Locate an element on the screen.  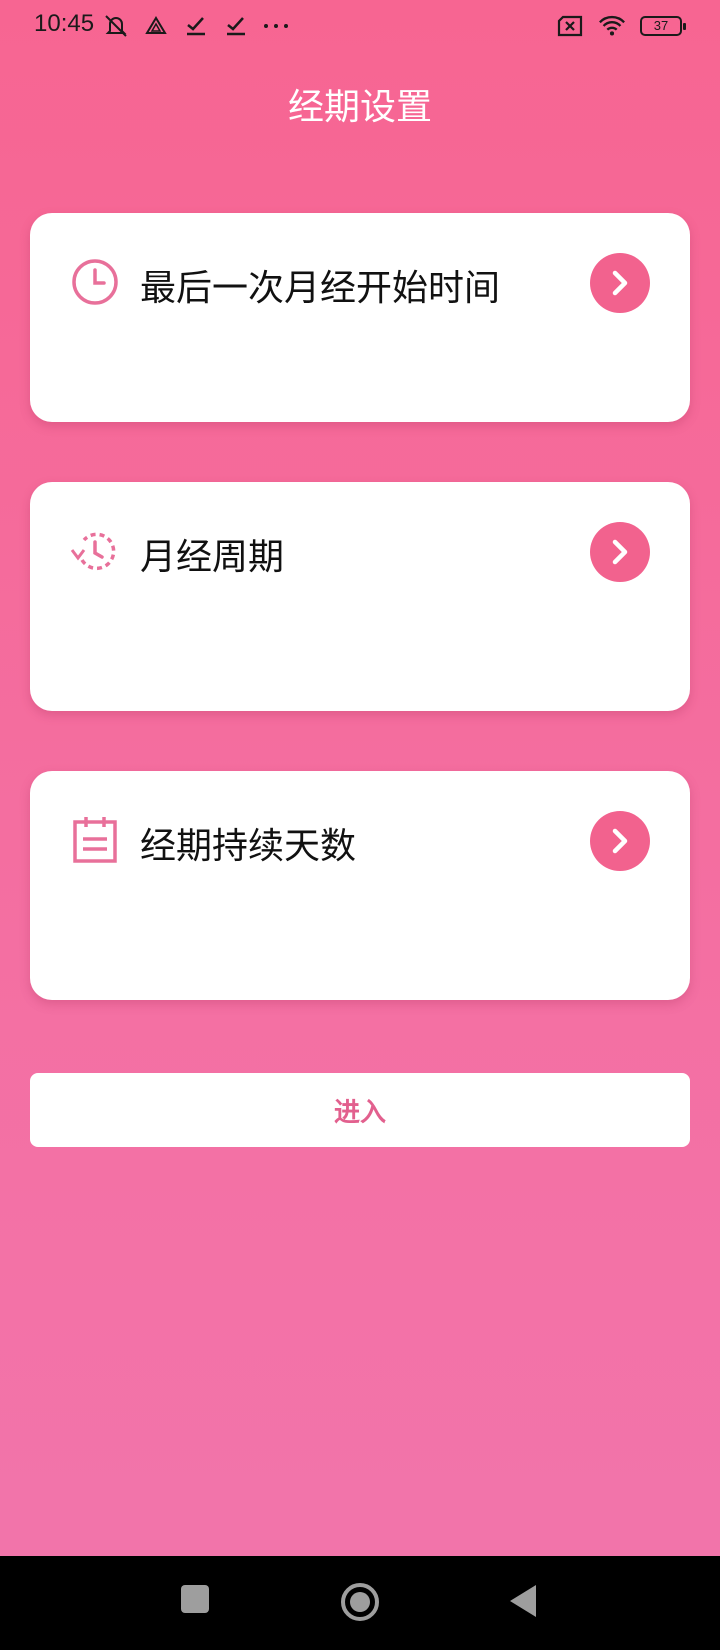
home-circle-icon is located at coordinates (360, 1604).